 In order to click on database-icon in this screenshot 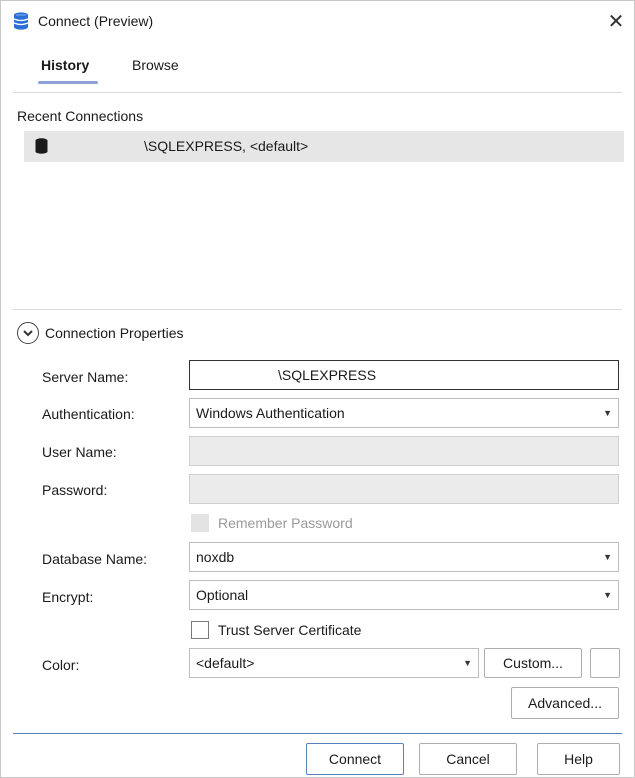, I will do `click(41, 146)`.